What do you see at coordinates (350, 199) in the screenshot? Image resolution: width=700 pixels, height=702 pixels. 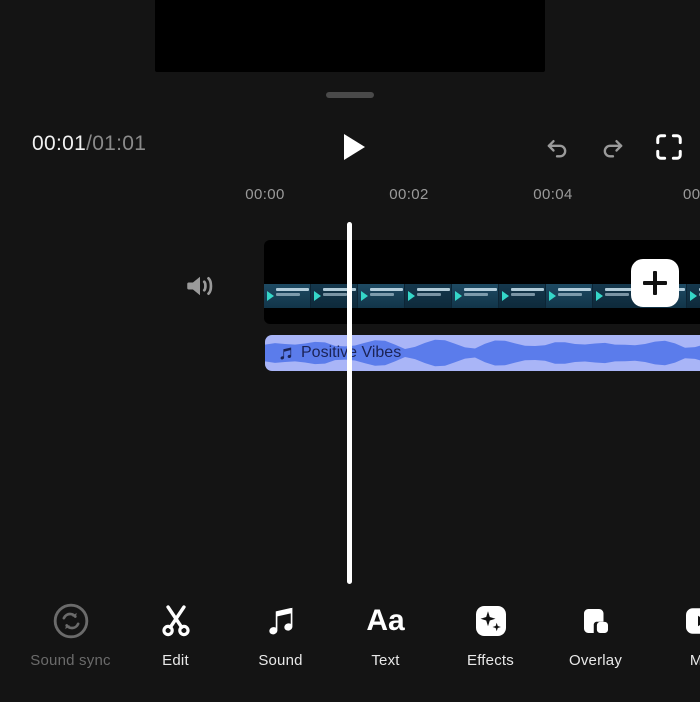 I see `timeline-ruler: 00:00 00:02 00:04 00:` at bounding box center [350, 199].